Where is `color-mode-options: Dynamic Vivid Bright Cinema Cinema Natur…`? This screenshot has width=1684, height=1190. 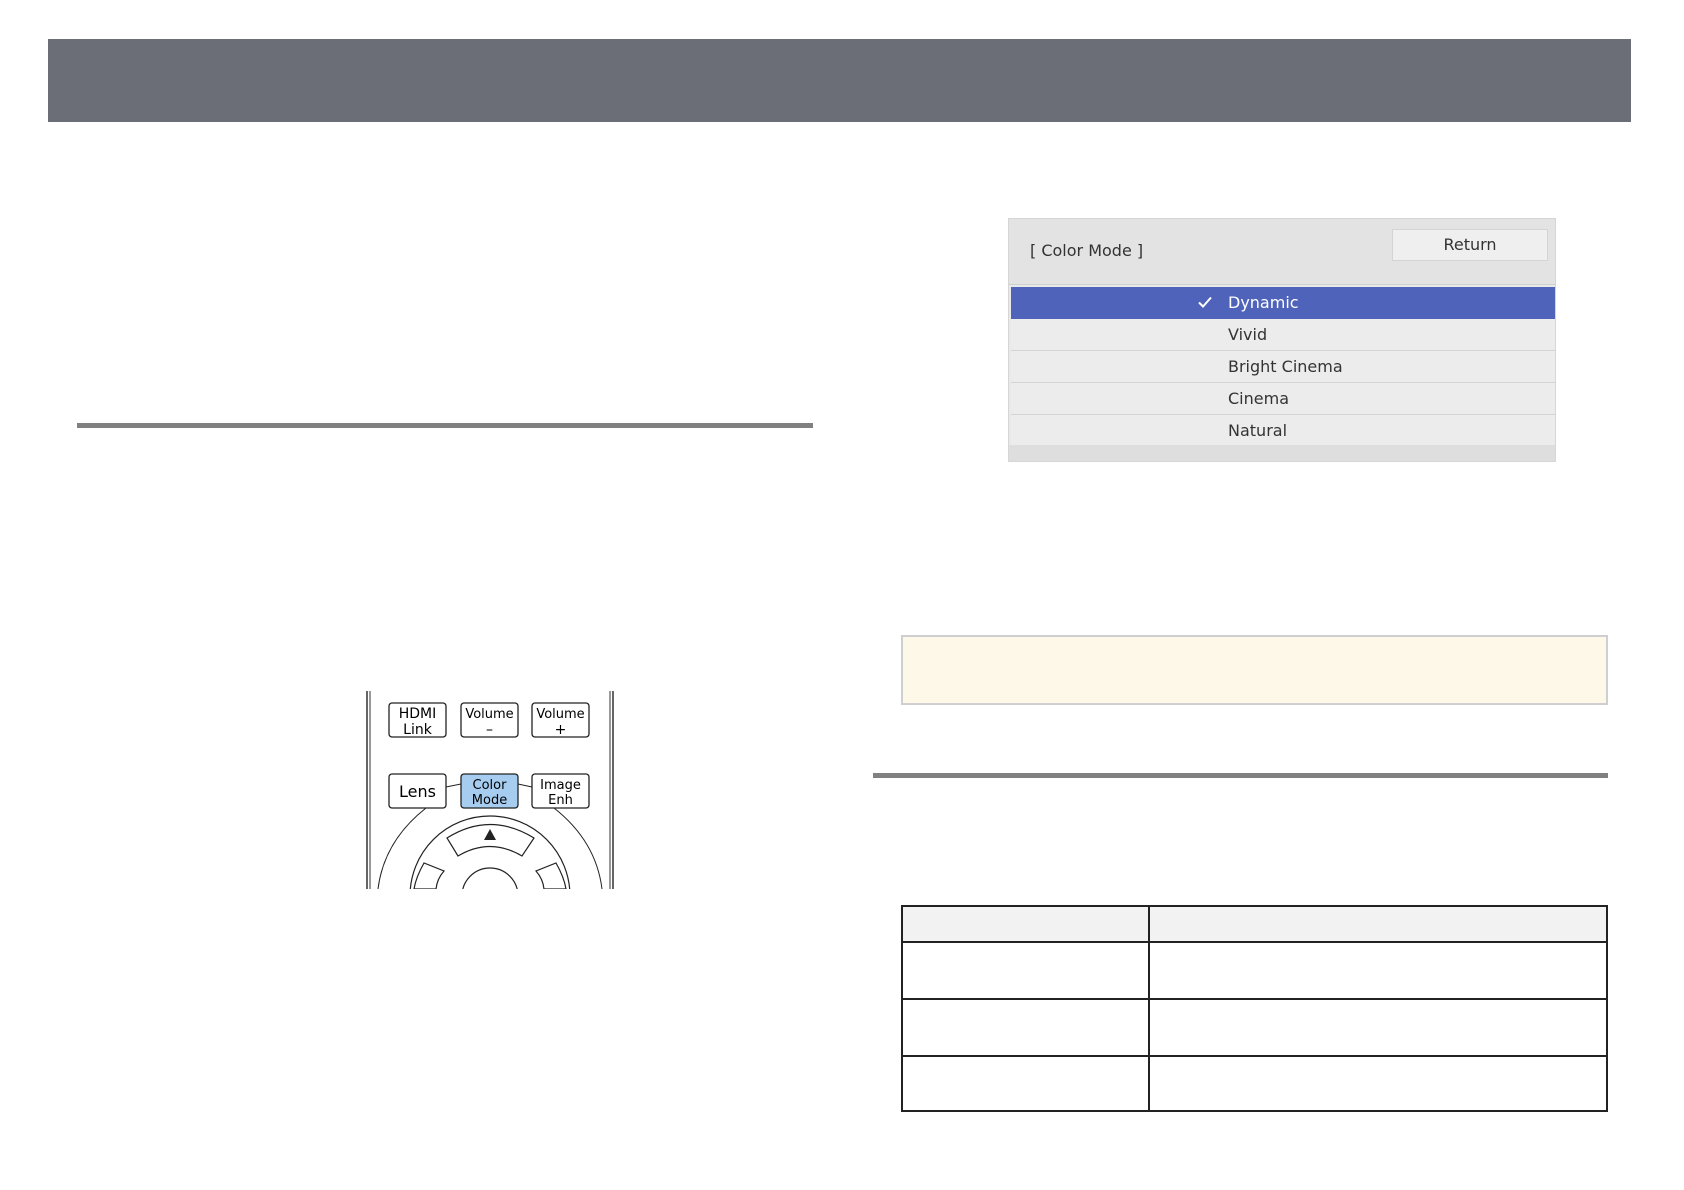
color-mode-options: Dynamic Vivid Bright Cinema Cinema Natur… is located at coordinates (1283, 367).